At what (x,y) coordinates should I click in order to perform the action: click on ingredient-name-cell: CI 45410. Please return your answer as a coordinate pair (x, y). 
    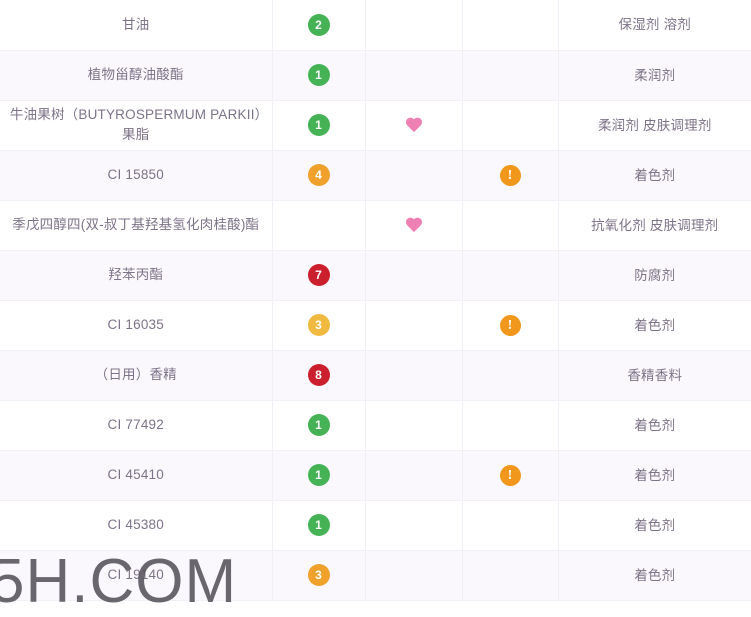
    Looking at the image, I should click on (136, 475).